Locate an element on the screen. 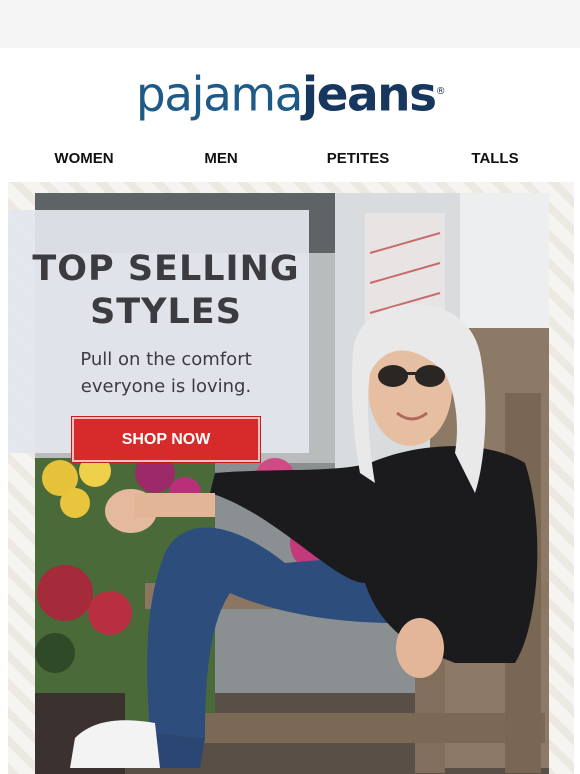 This screenshot has width=580, height=774. nav-item-men: MEN is located at coordinates (221, 159).